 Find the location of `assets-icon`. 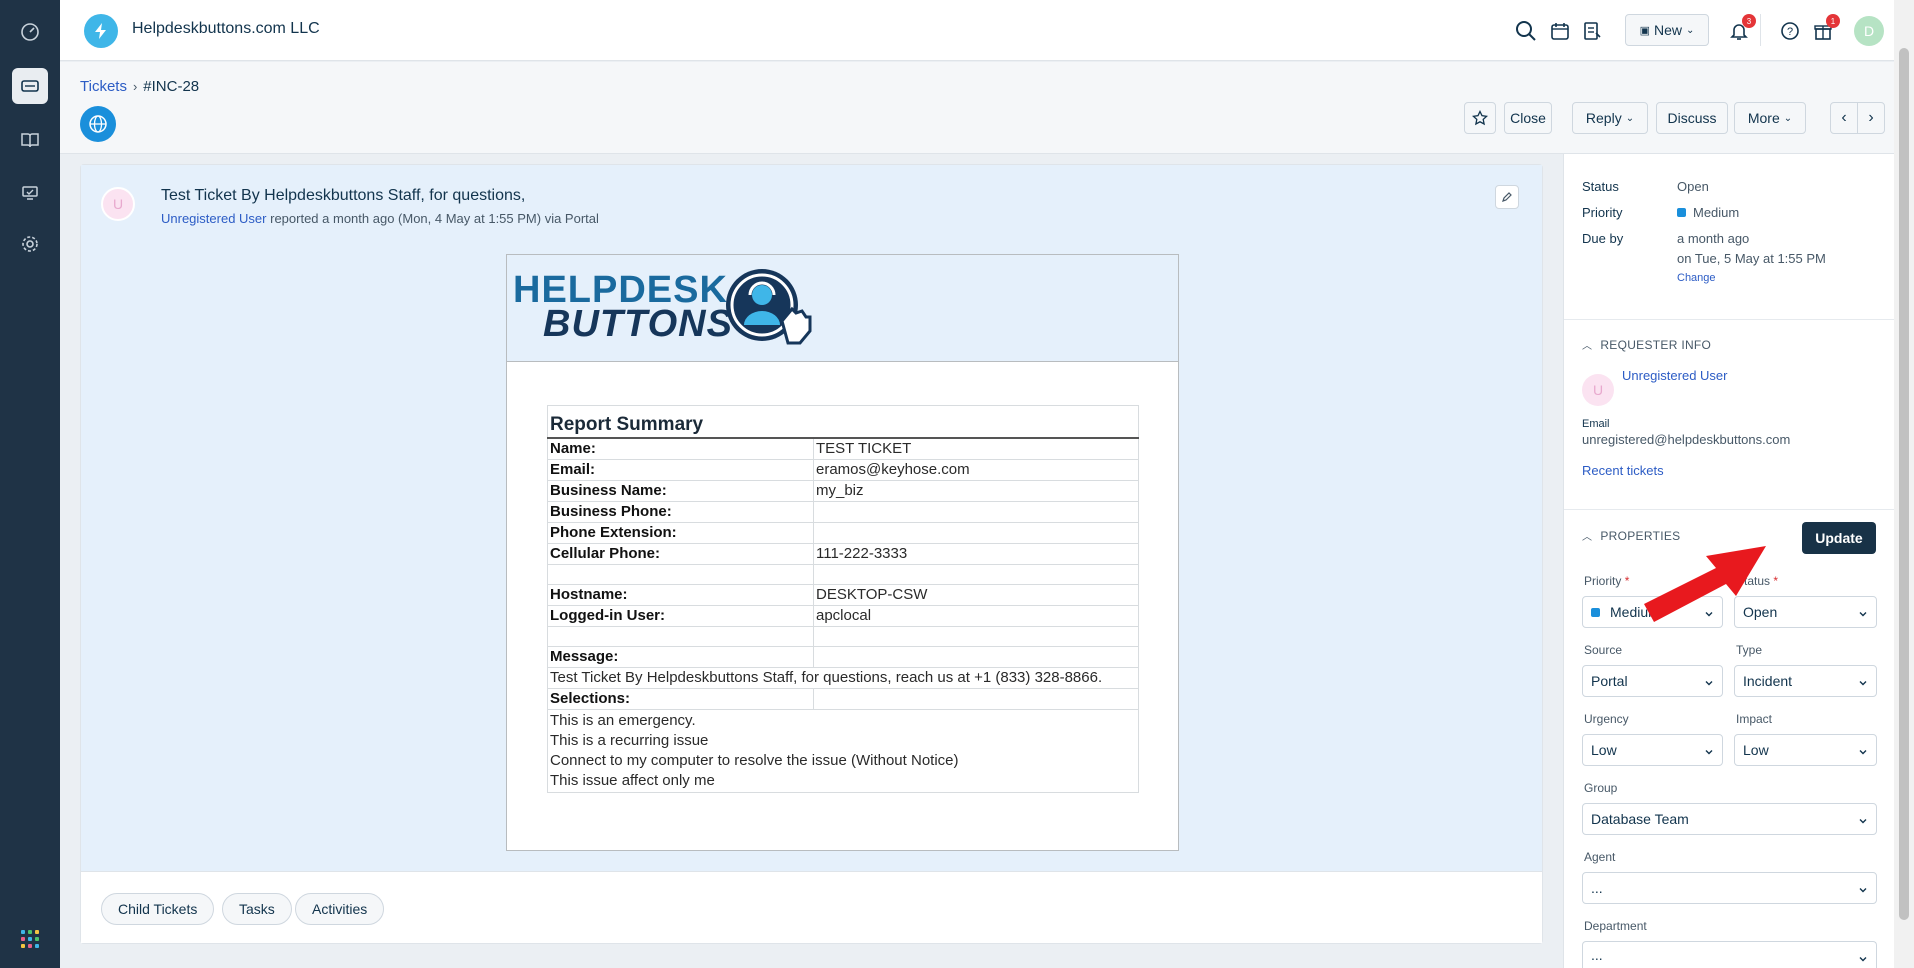

assets-icon is located at coordinates (30, 193).